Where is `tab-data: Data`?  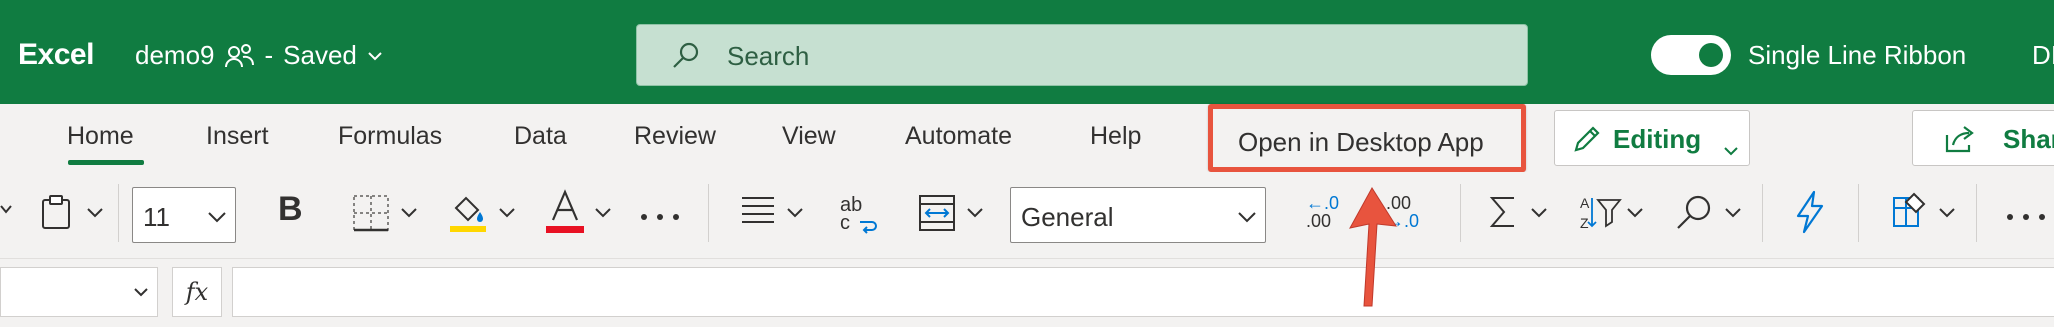 tab-data: Data is located at coordinates (540, 136).